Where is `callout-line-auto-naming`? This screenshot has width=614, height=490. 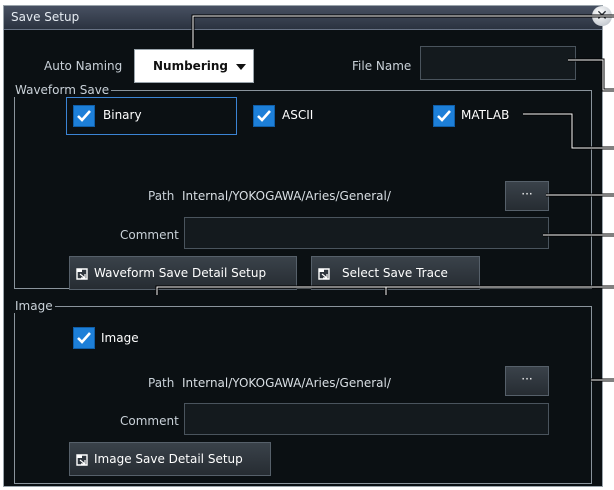
callout-line-auto-naming is located at coordinates (402, 31).